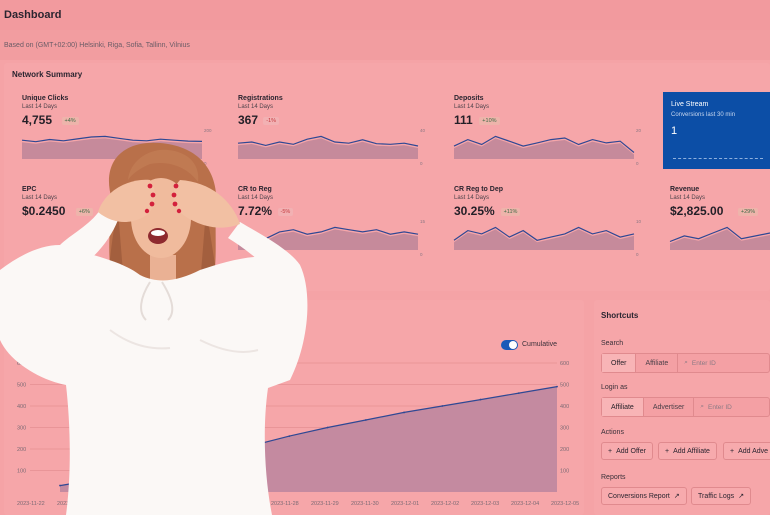 The image size is (770, 515). I want to click on metric-card: EPC Last 14 Days $0.2450 +6%, so click(117, 226).